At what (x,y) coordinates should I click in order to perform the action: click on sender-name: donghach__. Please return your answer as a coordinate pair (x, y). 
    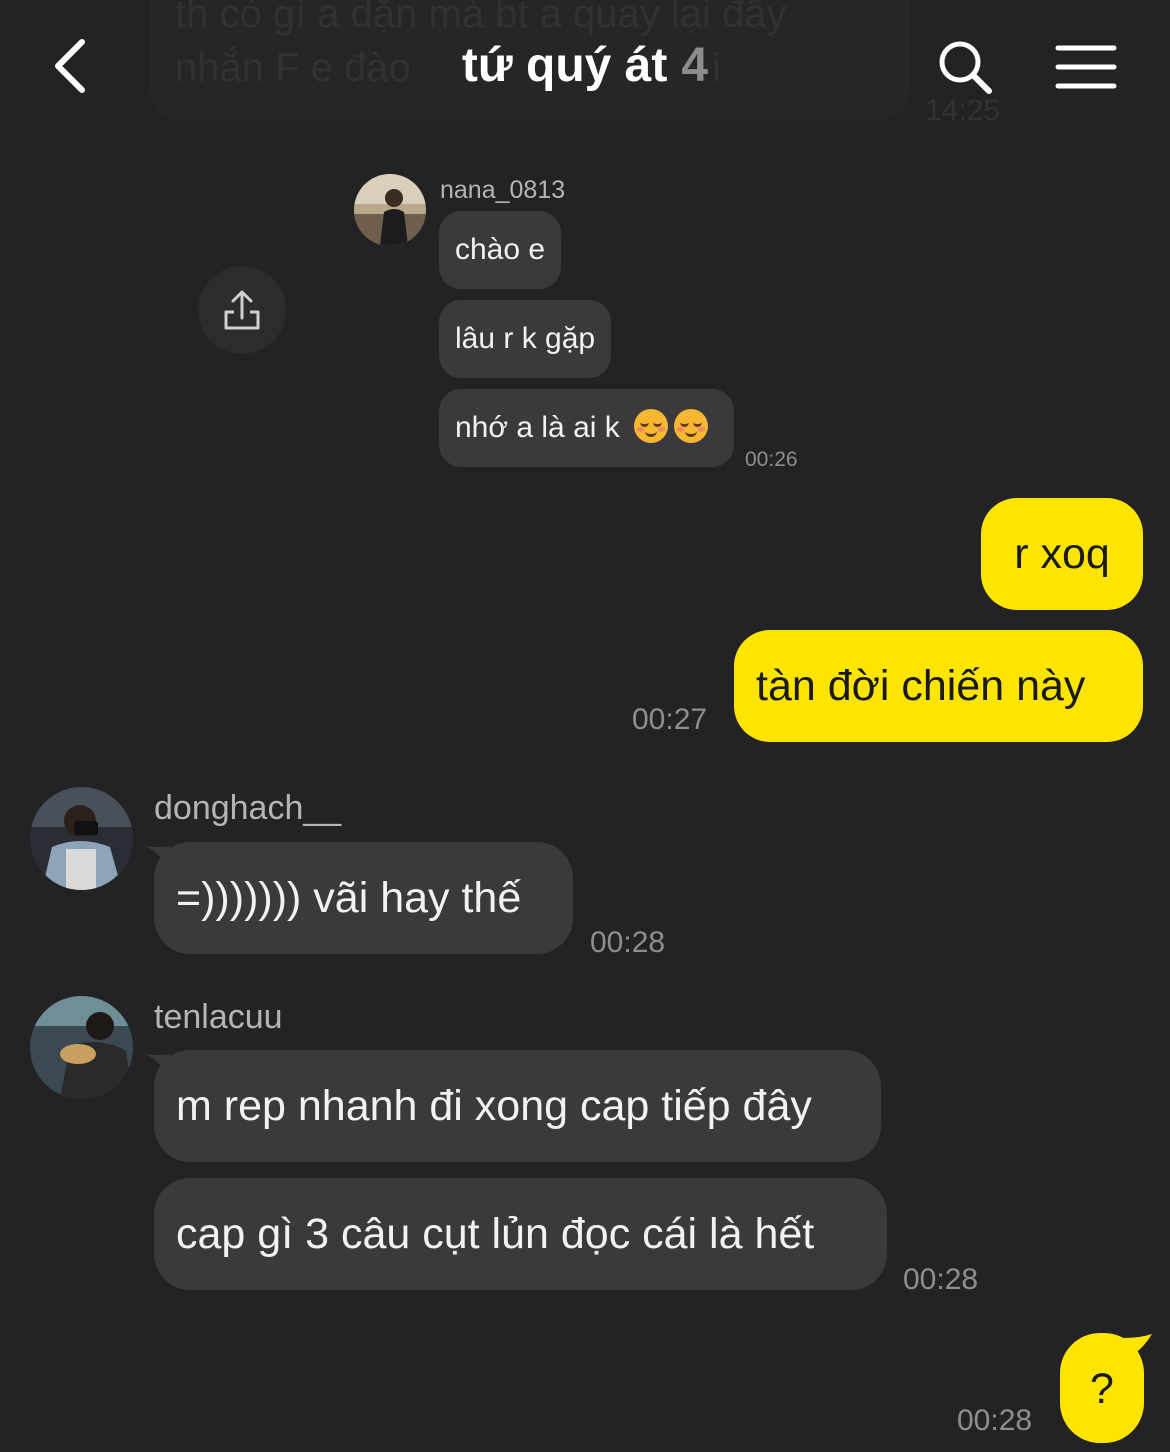
    Looking at the image, I should click on (248, 808).